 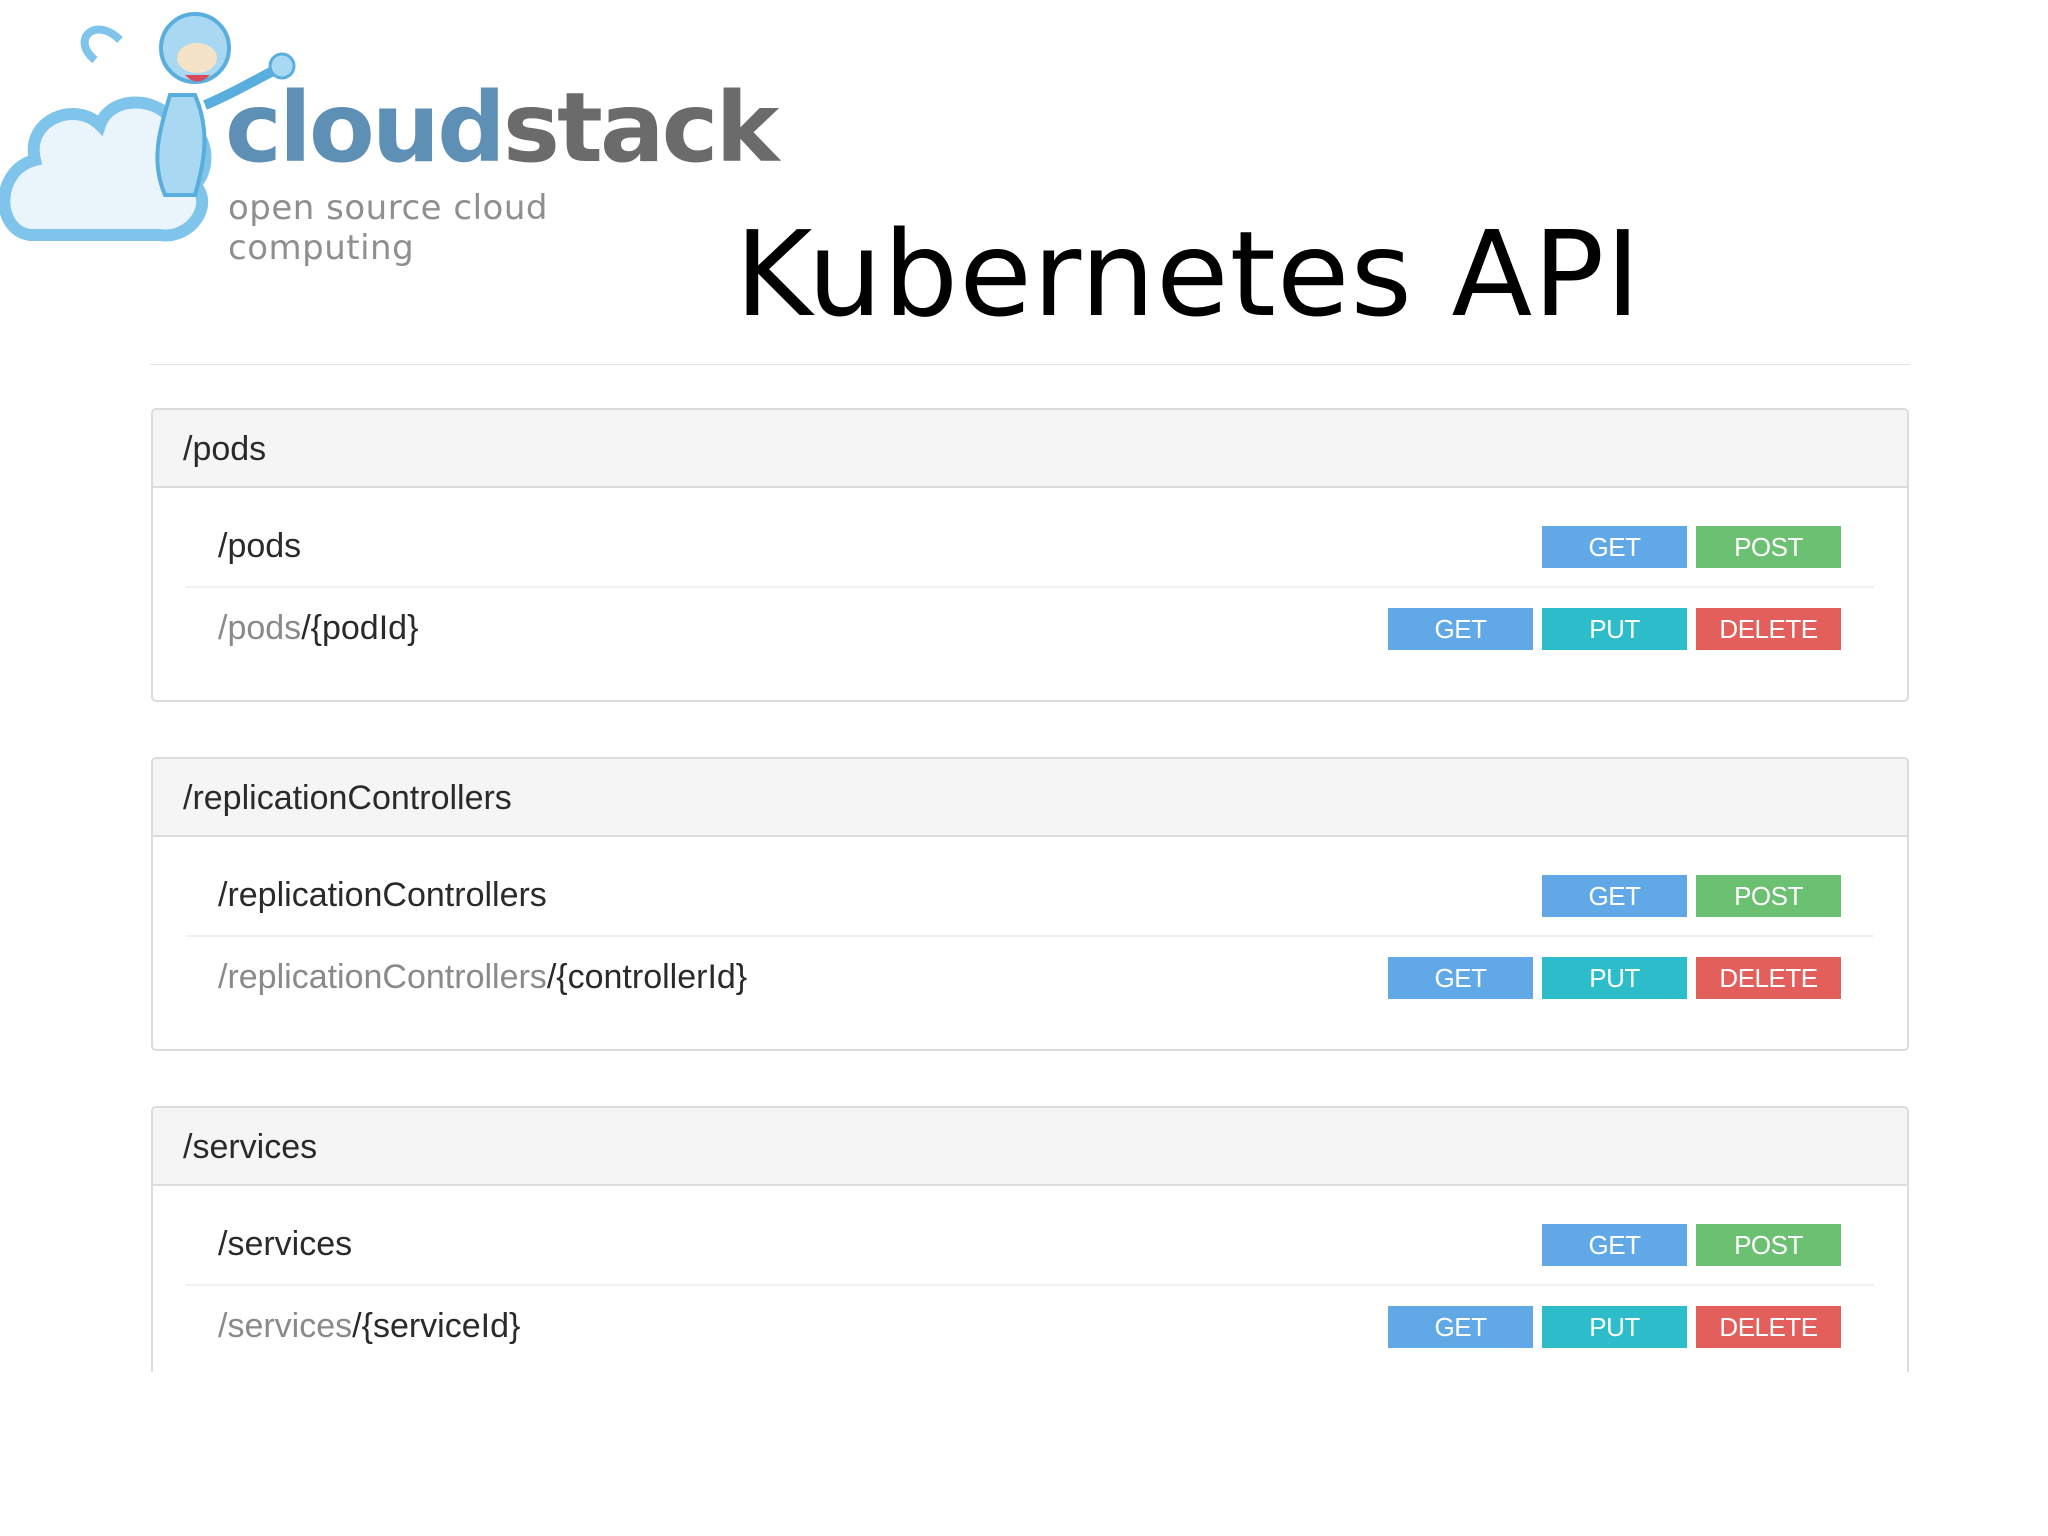 What do you see at coordinates (369, 1326) in the screenshot?
I see `endpoint-path: /services/{serviceId}` at bounding box center [369, 1326].